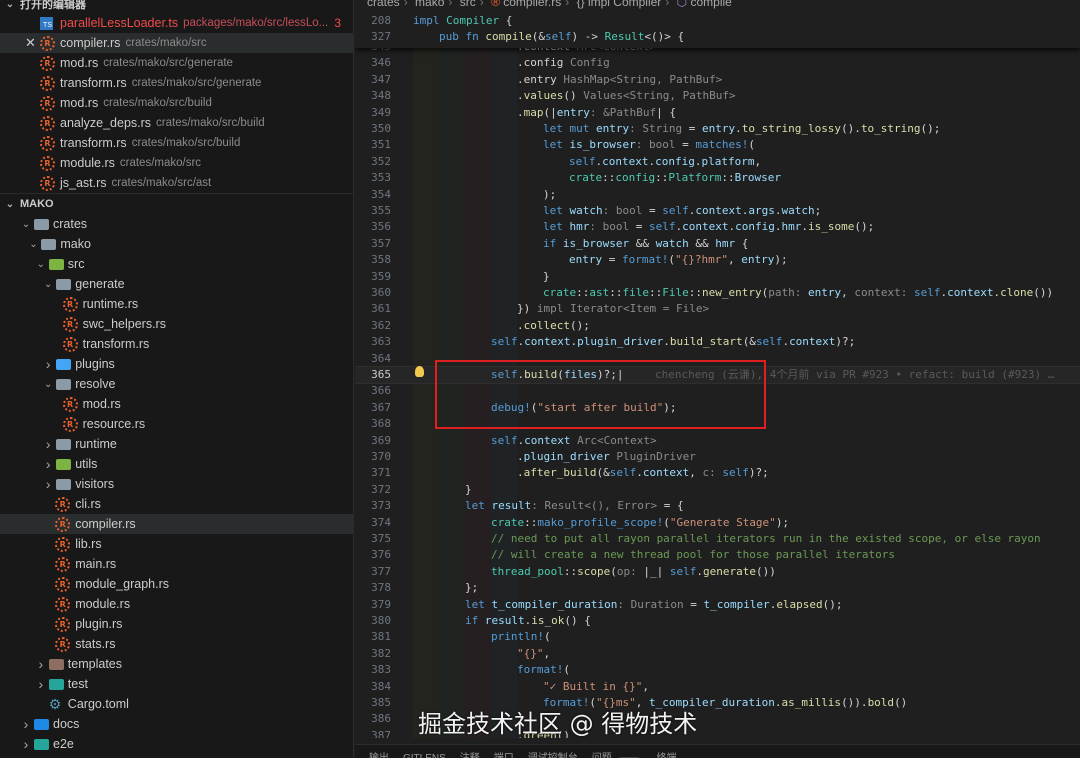  What do you see at coordinates (717, 145) in the screenshot?
I see `code-line: 351 let is_browser: bool = matches!(` at bounding box center [717, 145].